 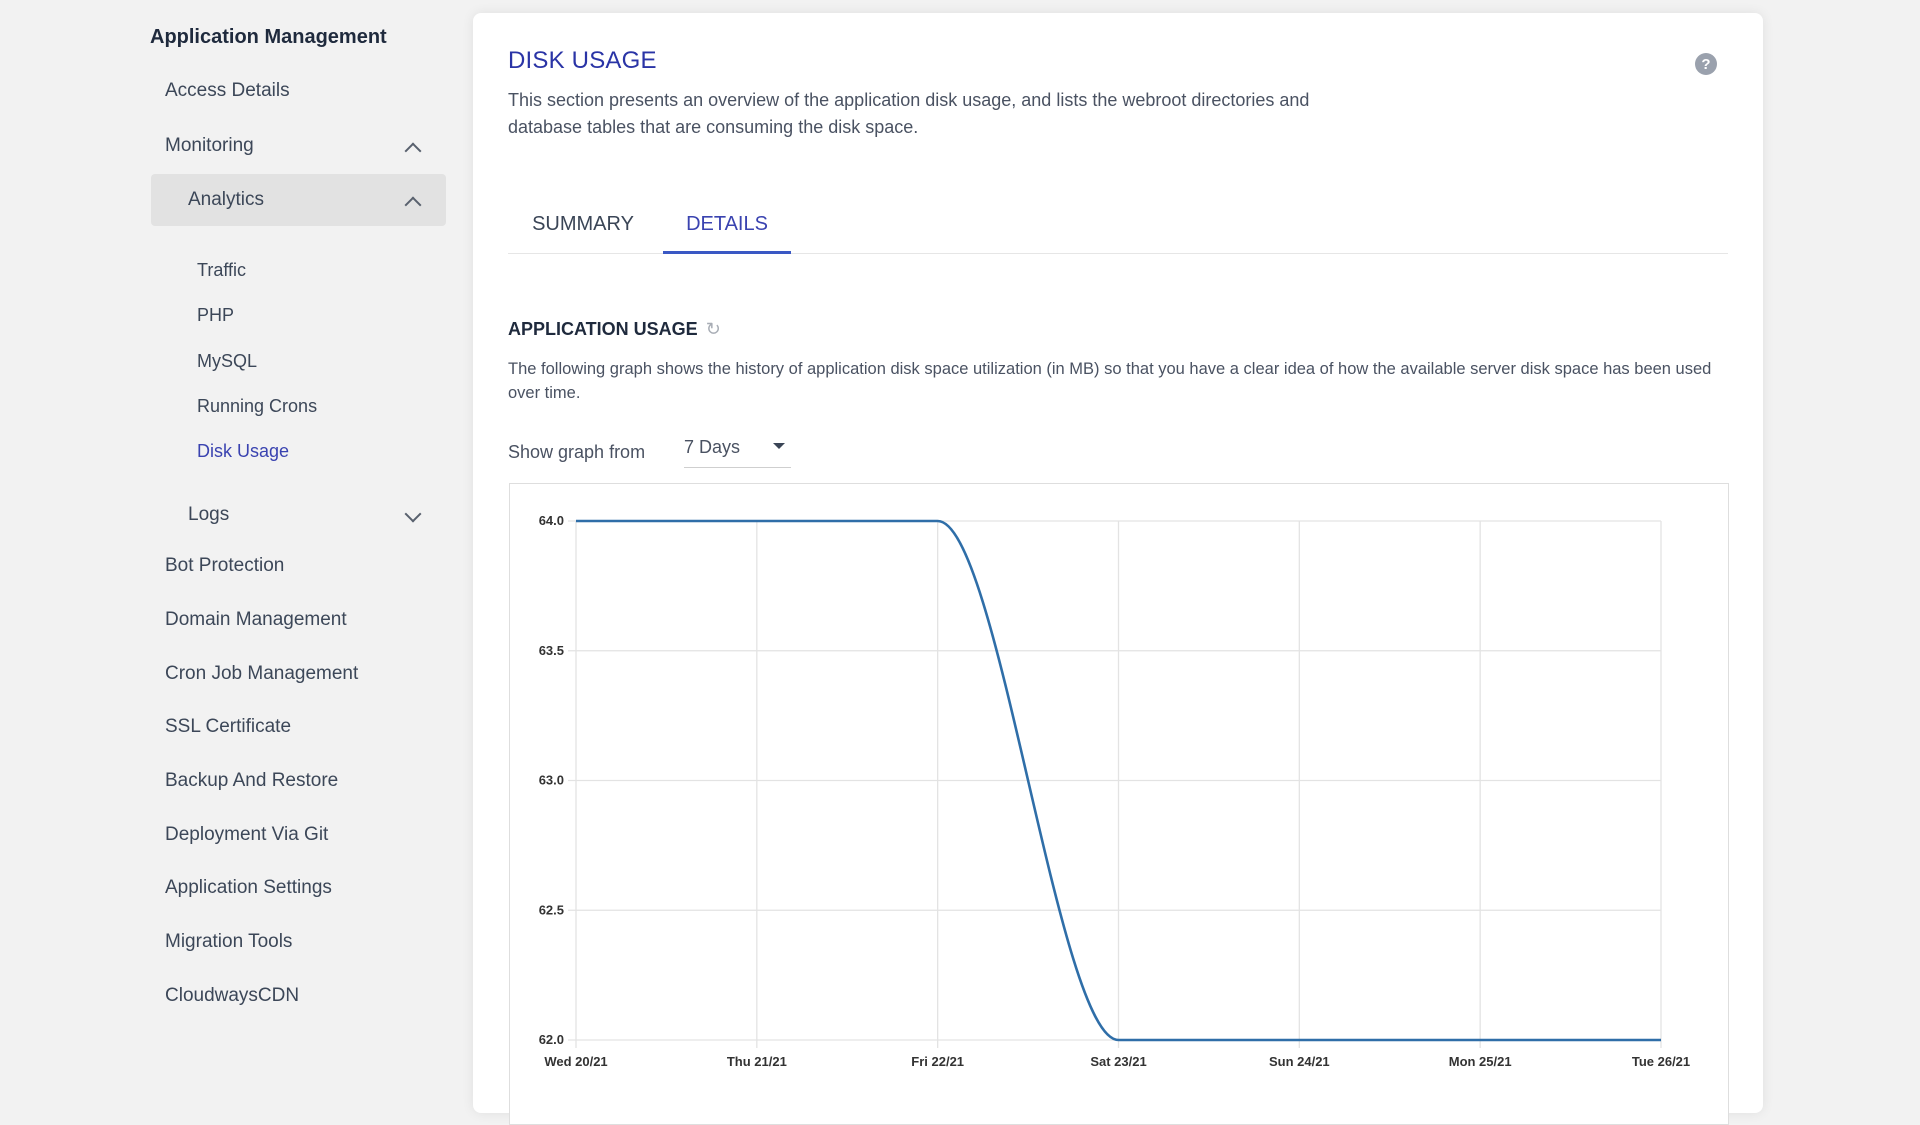 I want to click on tab-summary: SUMMARY, so click(x=583, y=213).